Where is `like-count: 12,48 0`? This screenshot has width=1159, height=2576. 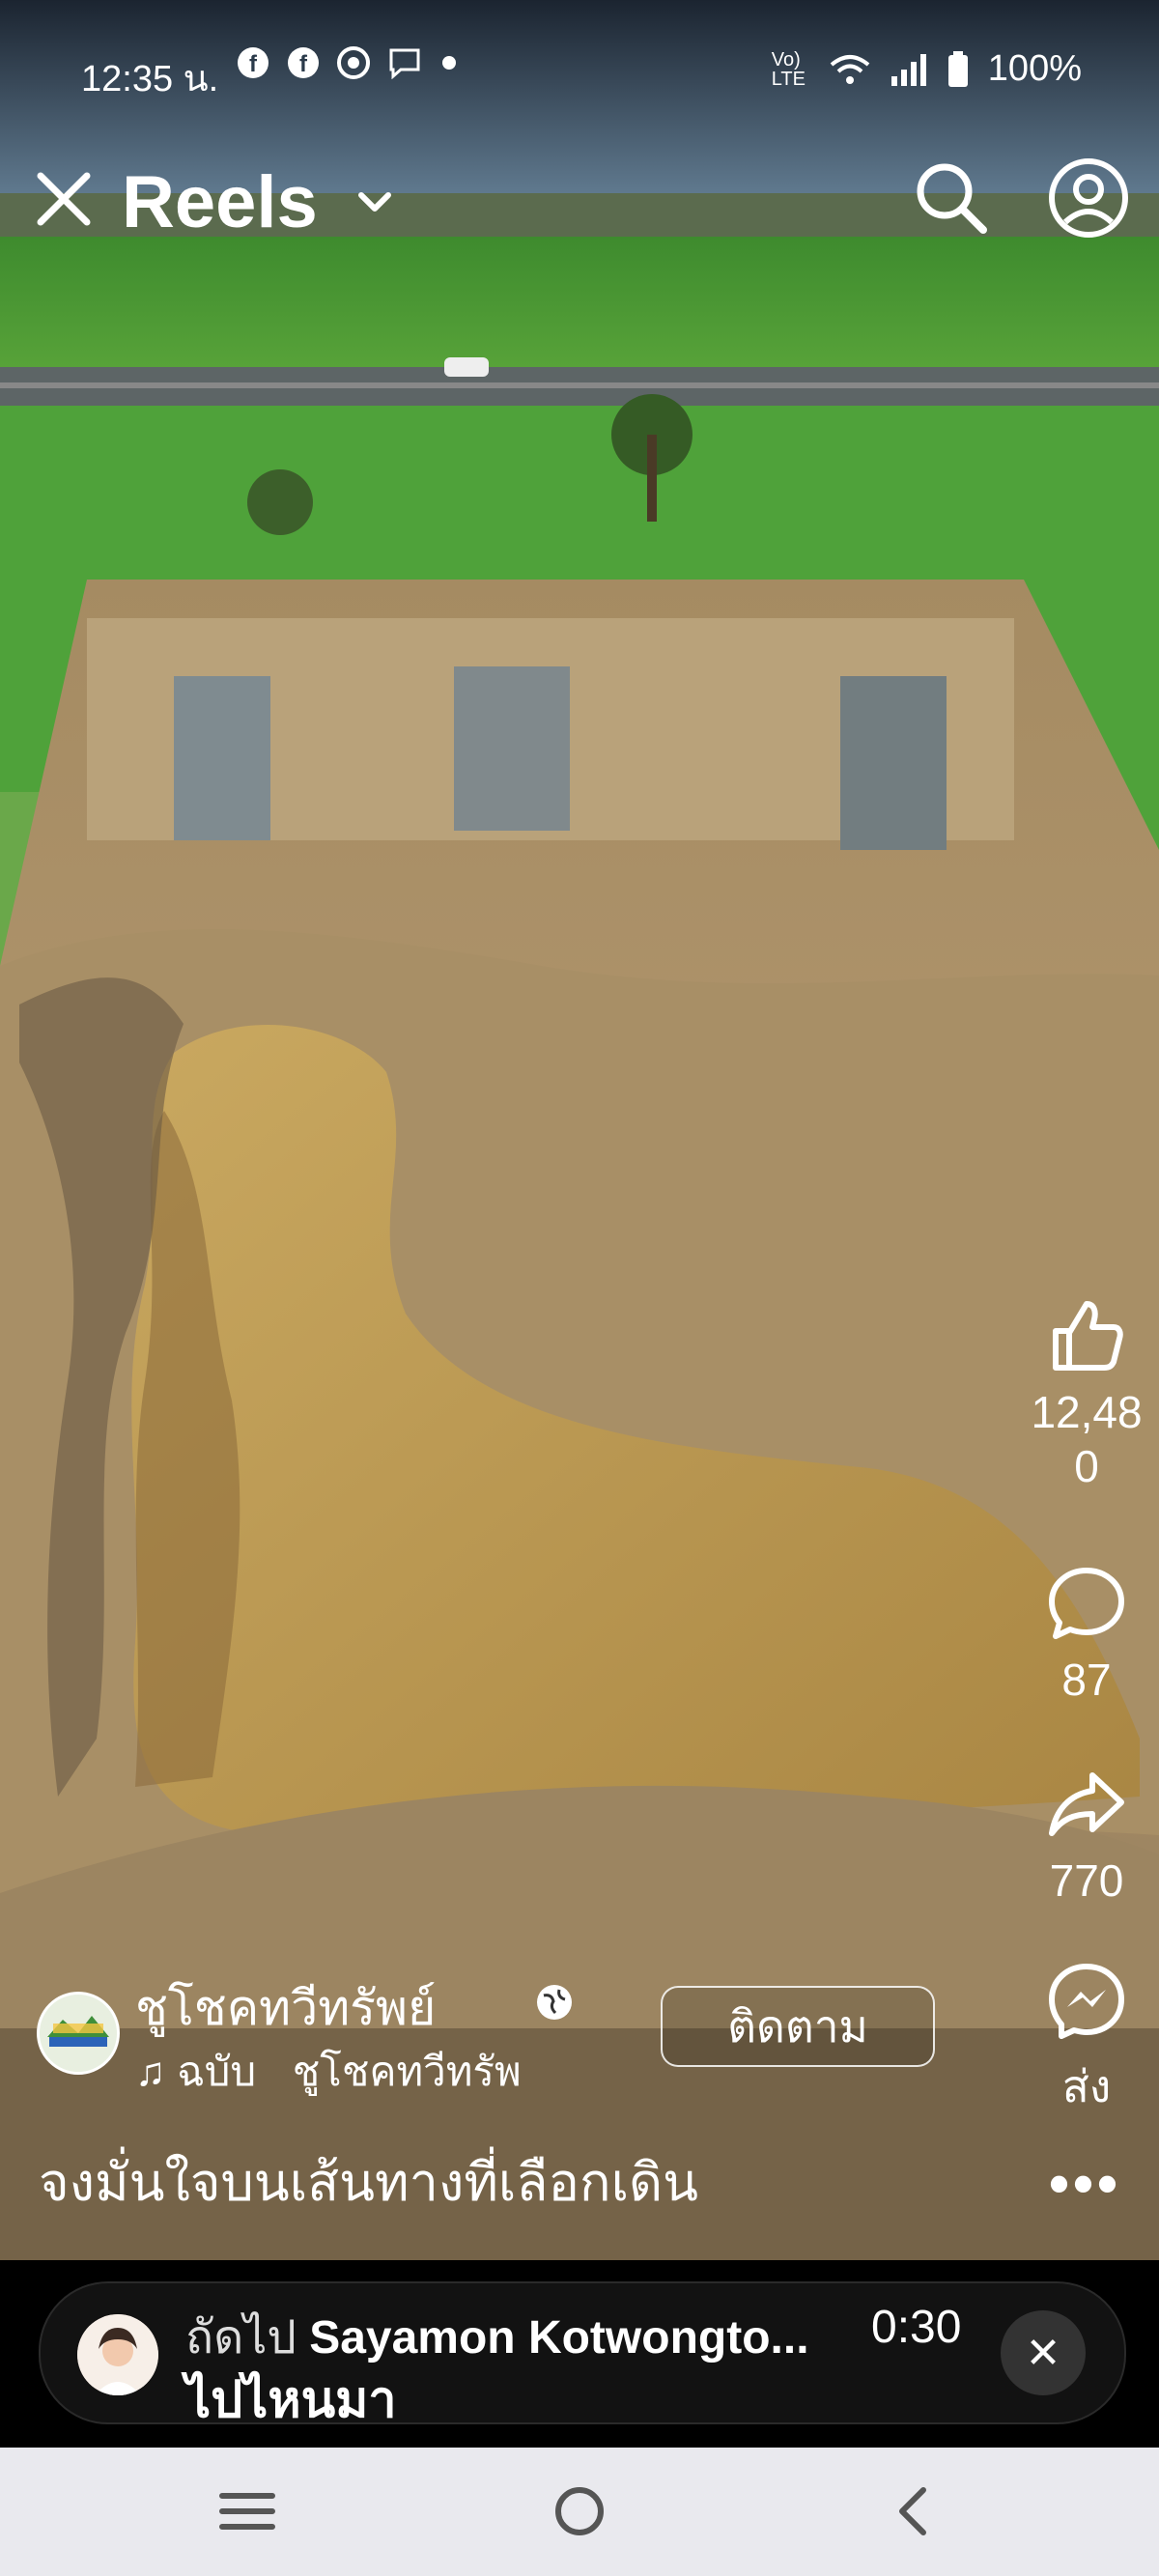
like-count: 12,48 0 is located at coordinates (1087, 1439).